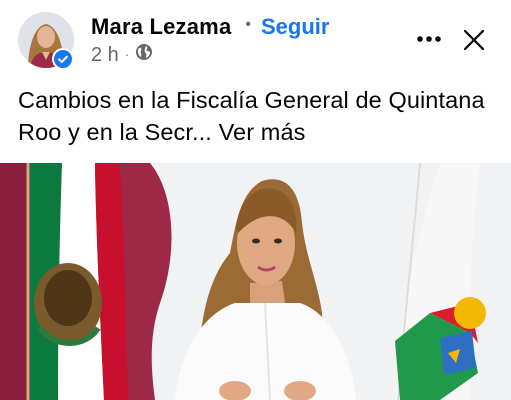  What do you see at coordinates (161, 27) in the screenshot?
I see `author-name: Mara Lezama` at bounding box center [161, 27].